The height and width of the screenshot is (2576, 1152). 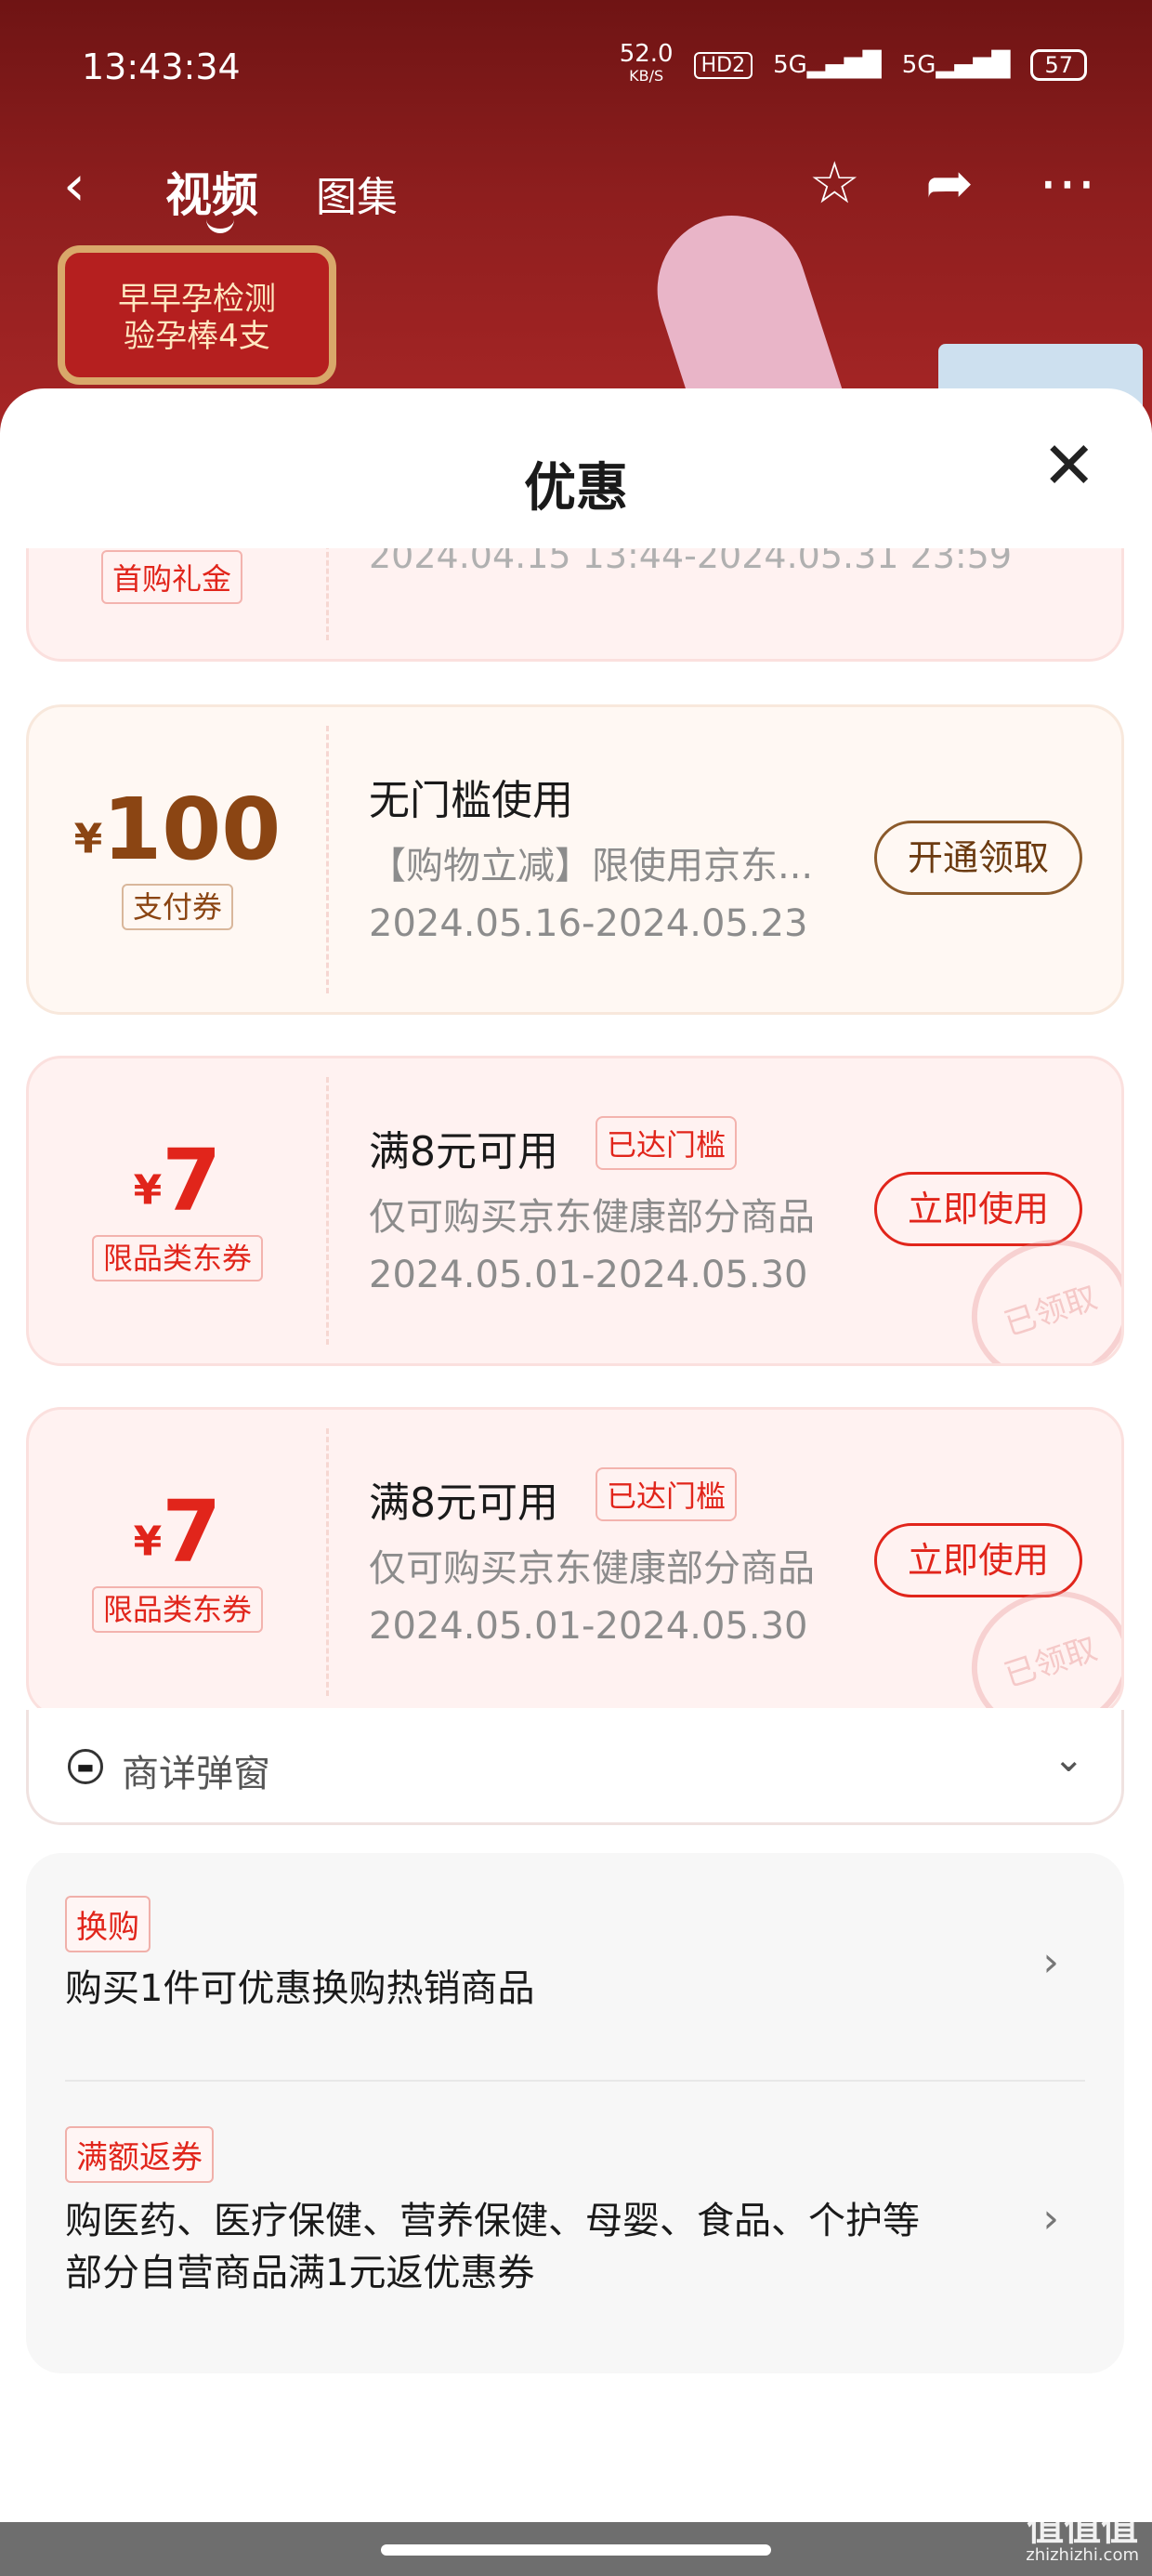 What do you see at coordinates (177, 907) in the screenshot?
I see `coupon-tag: 支付券` at bounding box center [177, 907].